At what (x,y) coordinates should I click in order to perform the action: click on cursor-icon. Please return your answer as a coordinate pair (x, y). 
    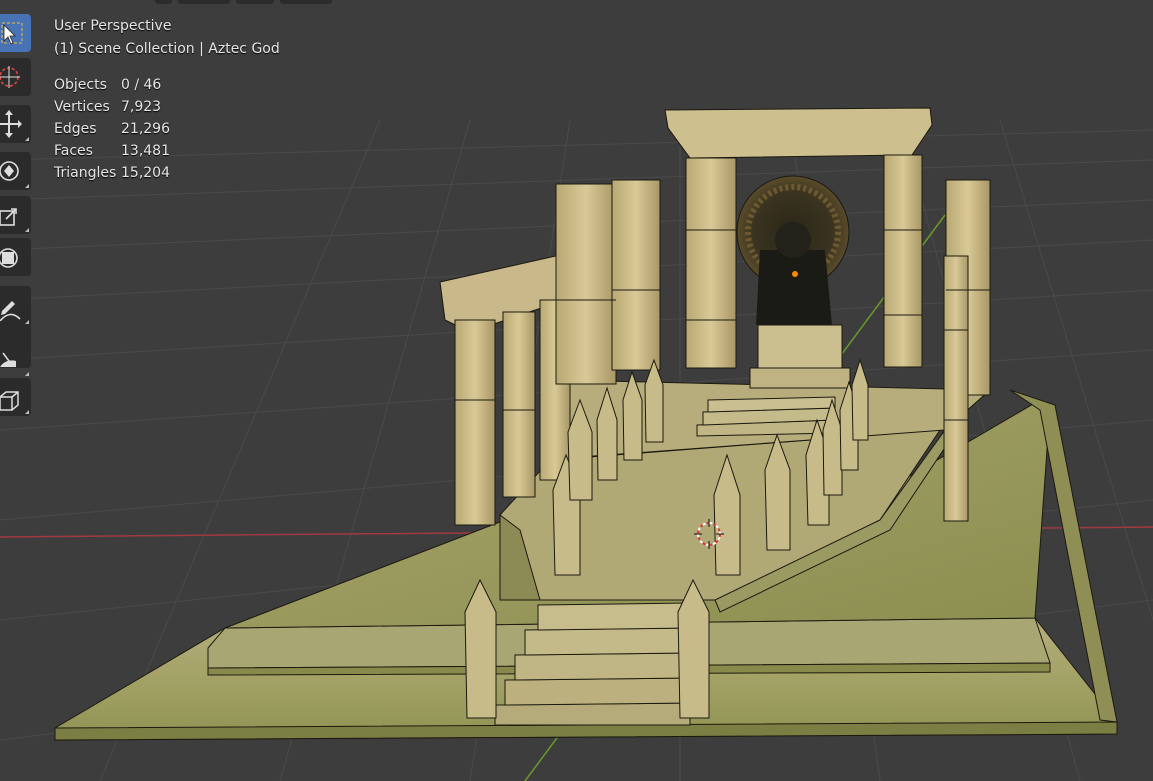
    Looking at the image, I should click on (10, 77).